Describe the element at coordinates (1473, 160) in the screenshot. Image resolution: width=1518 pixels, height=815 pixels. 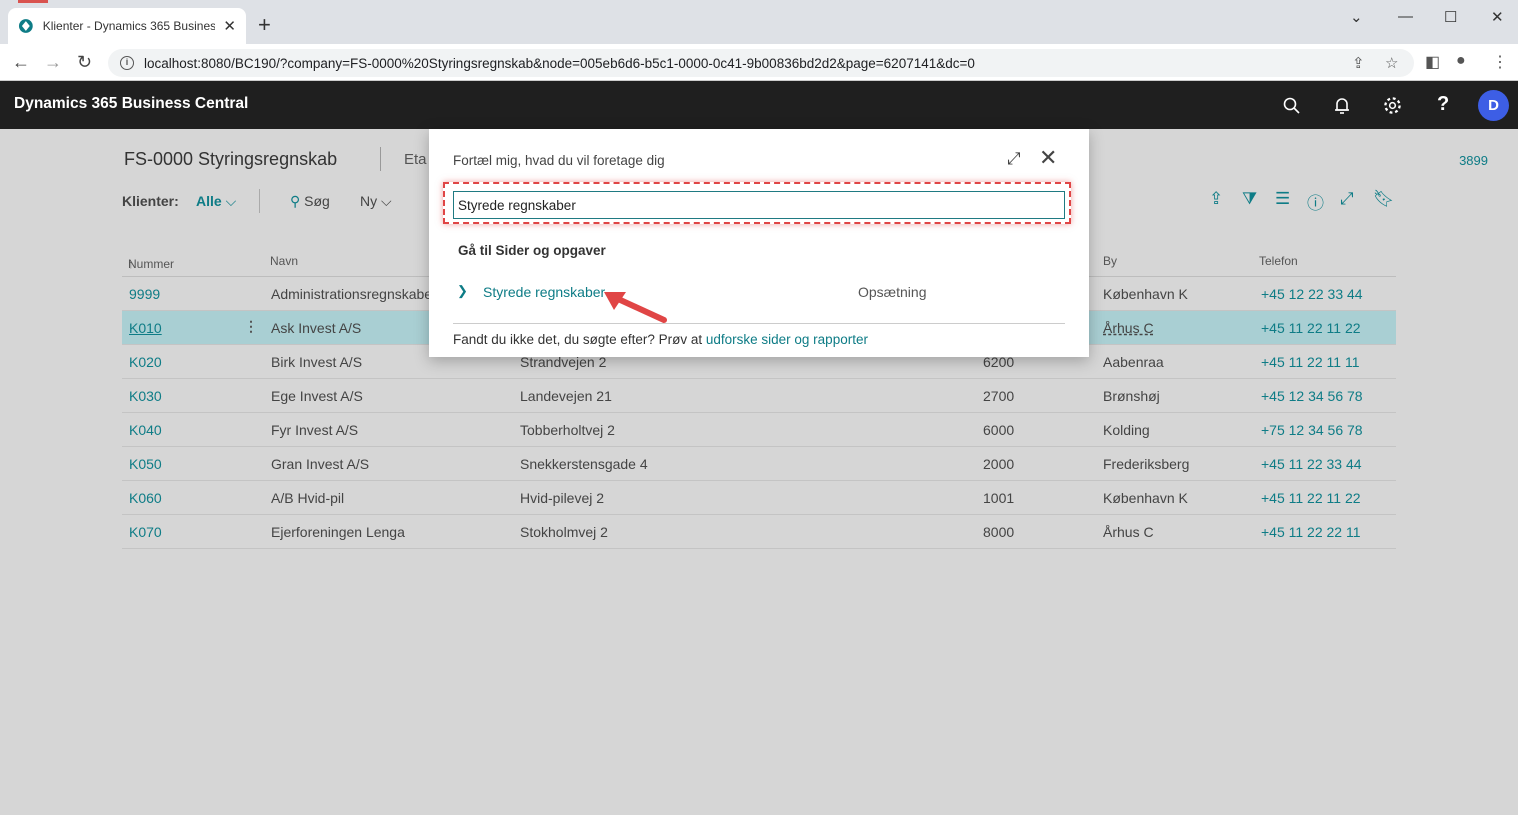
I see `record-count: 3899` at that location.